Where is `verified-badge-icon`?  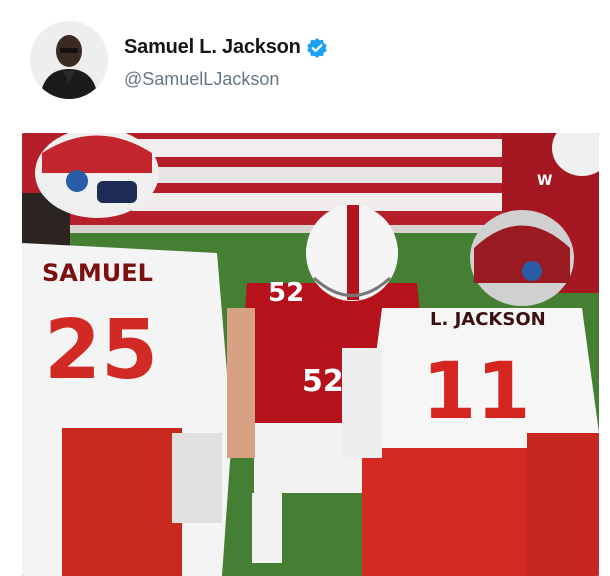 verified-badge-icon is located at coordinates (317, 48).